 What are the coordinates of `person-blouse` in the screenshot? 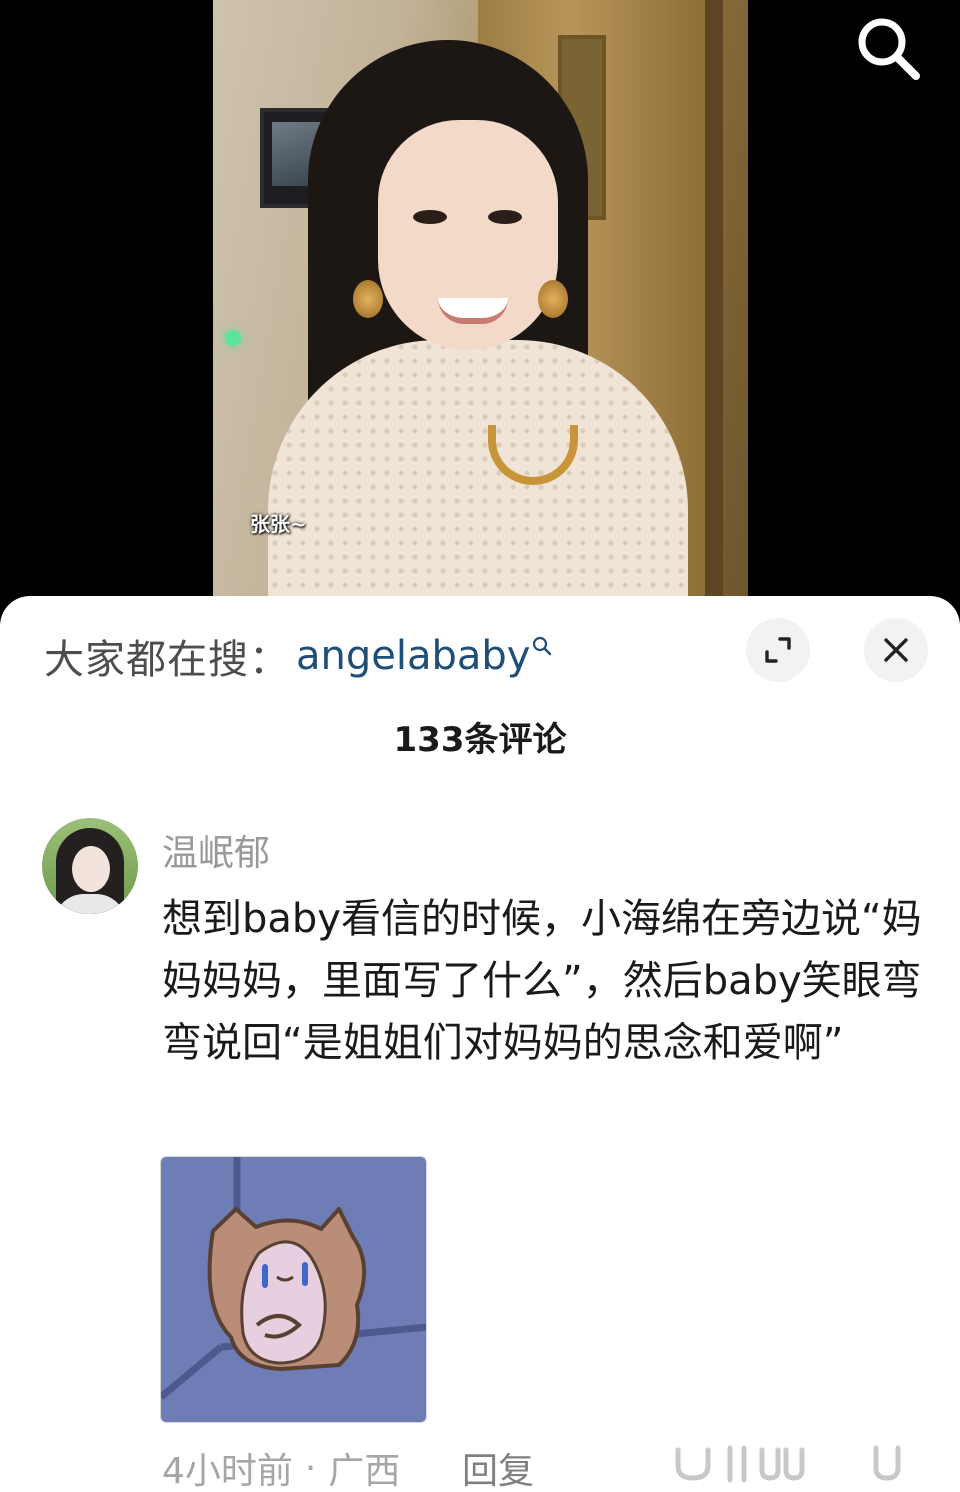 It's located at (478, 480).